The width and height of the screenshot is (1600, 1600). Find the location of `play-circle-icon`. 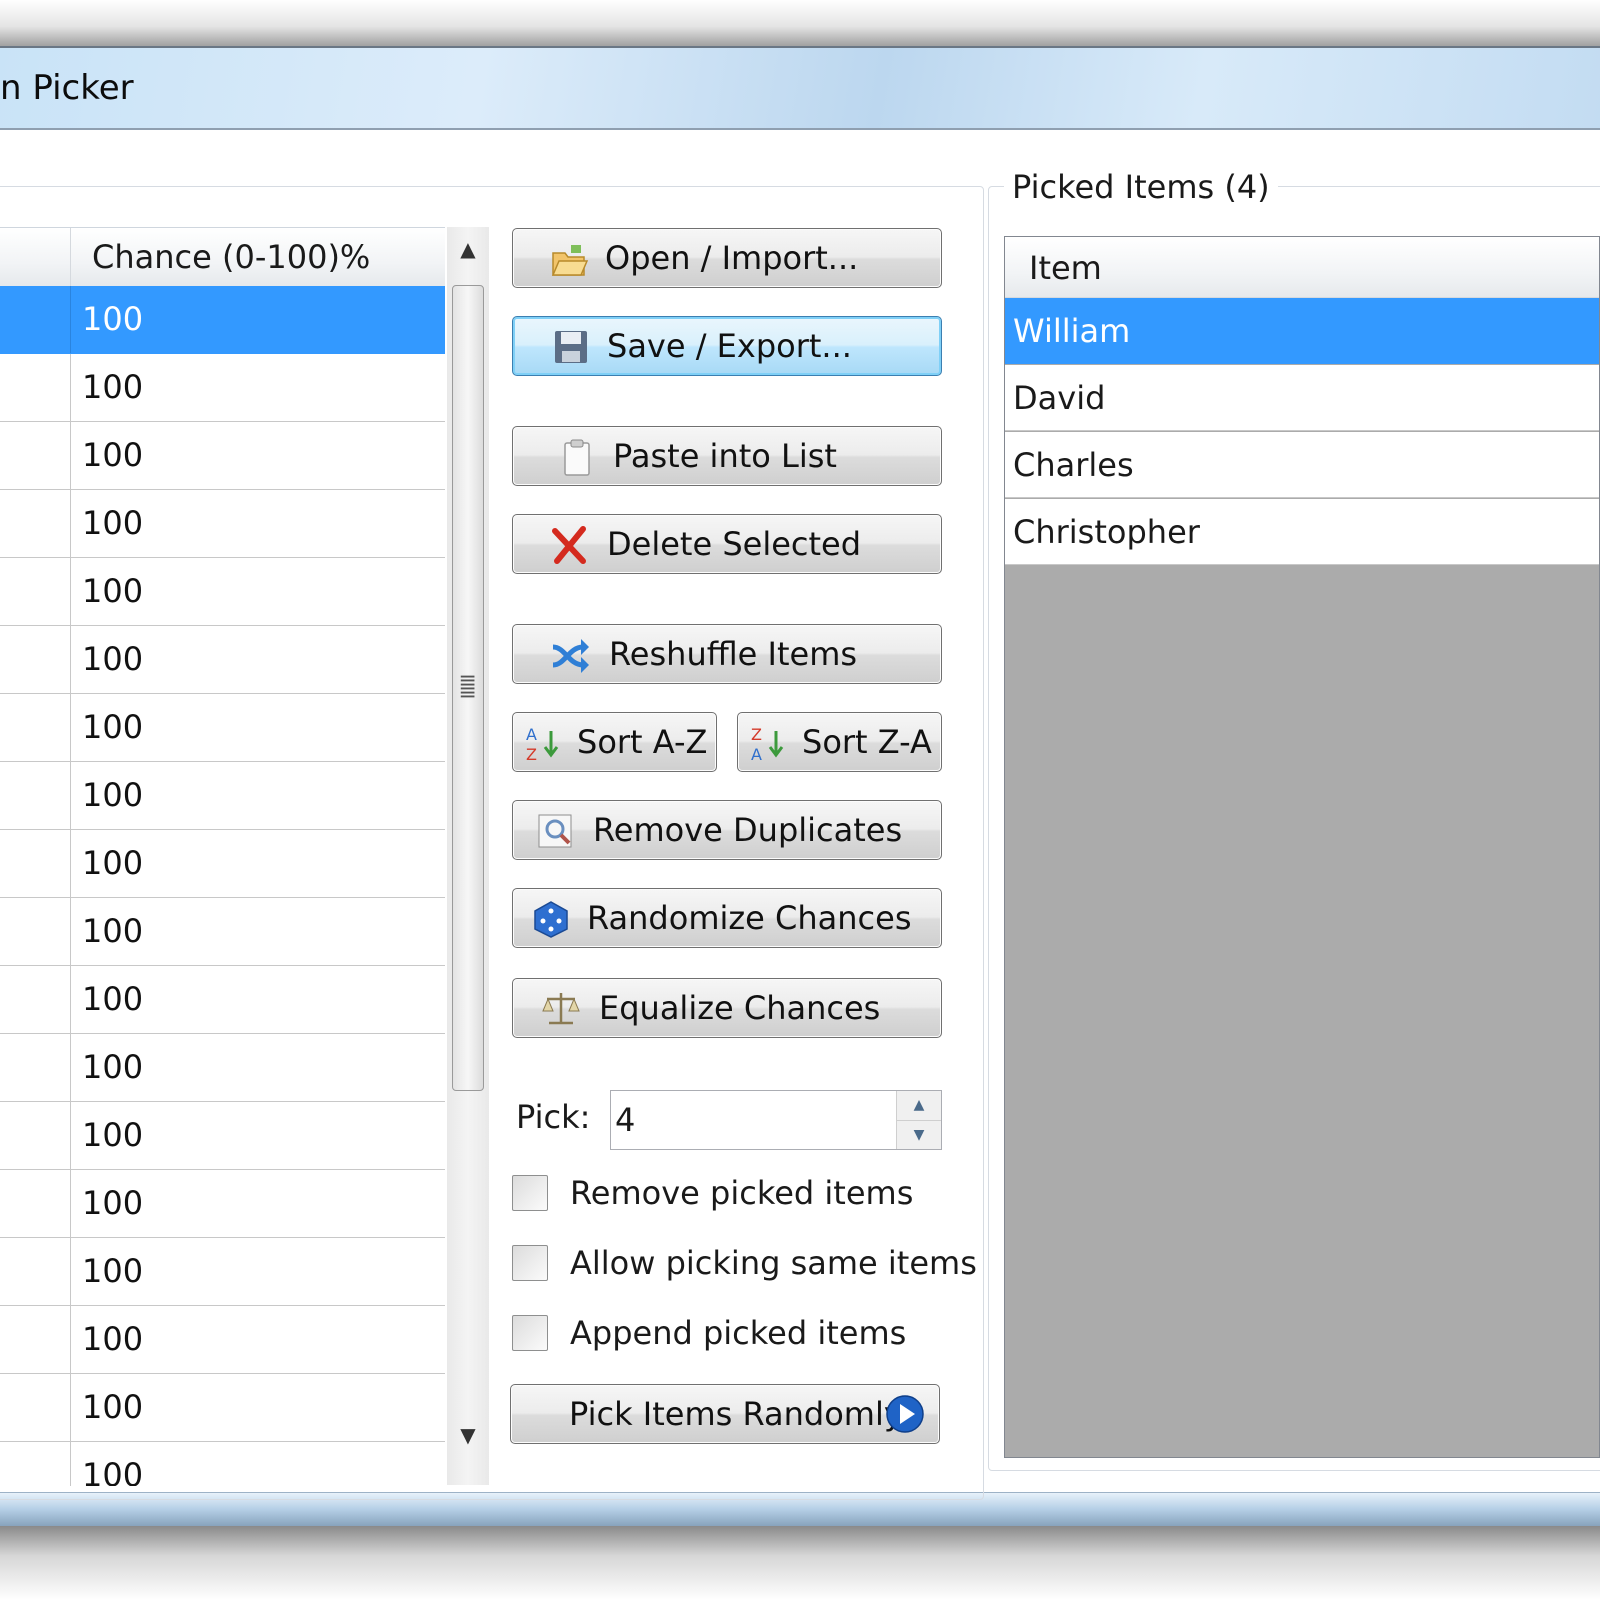

play-circle-icon is located at coordinates (905, 1414).